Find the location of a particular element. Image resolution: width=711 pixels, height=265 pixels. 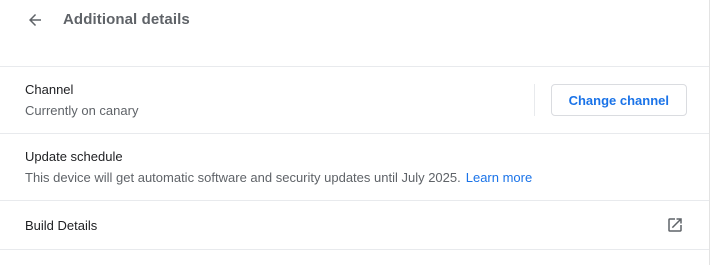

page-title: Additional details is located at coordinates (126, 19).